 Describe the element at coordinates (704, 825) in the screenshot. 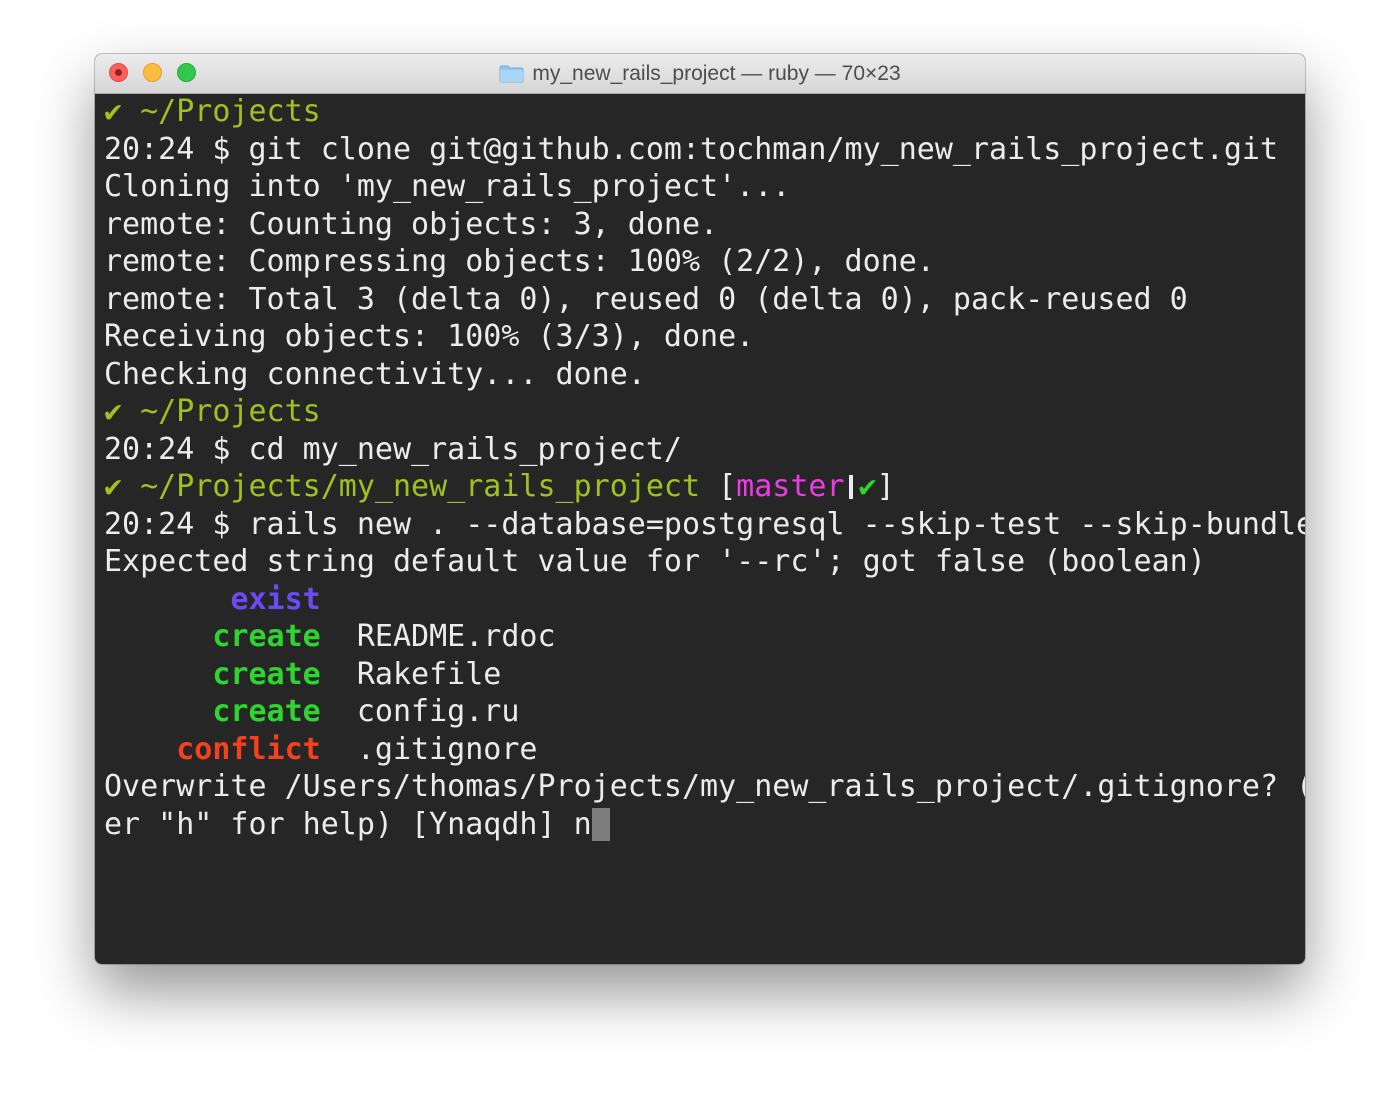

I see `input-line: er "h" for help) [Ynaqdh] n` at that location.